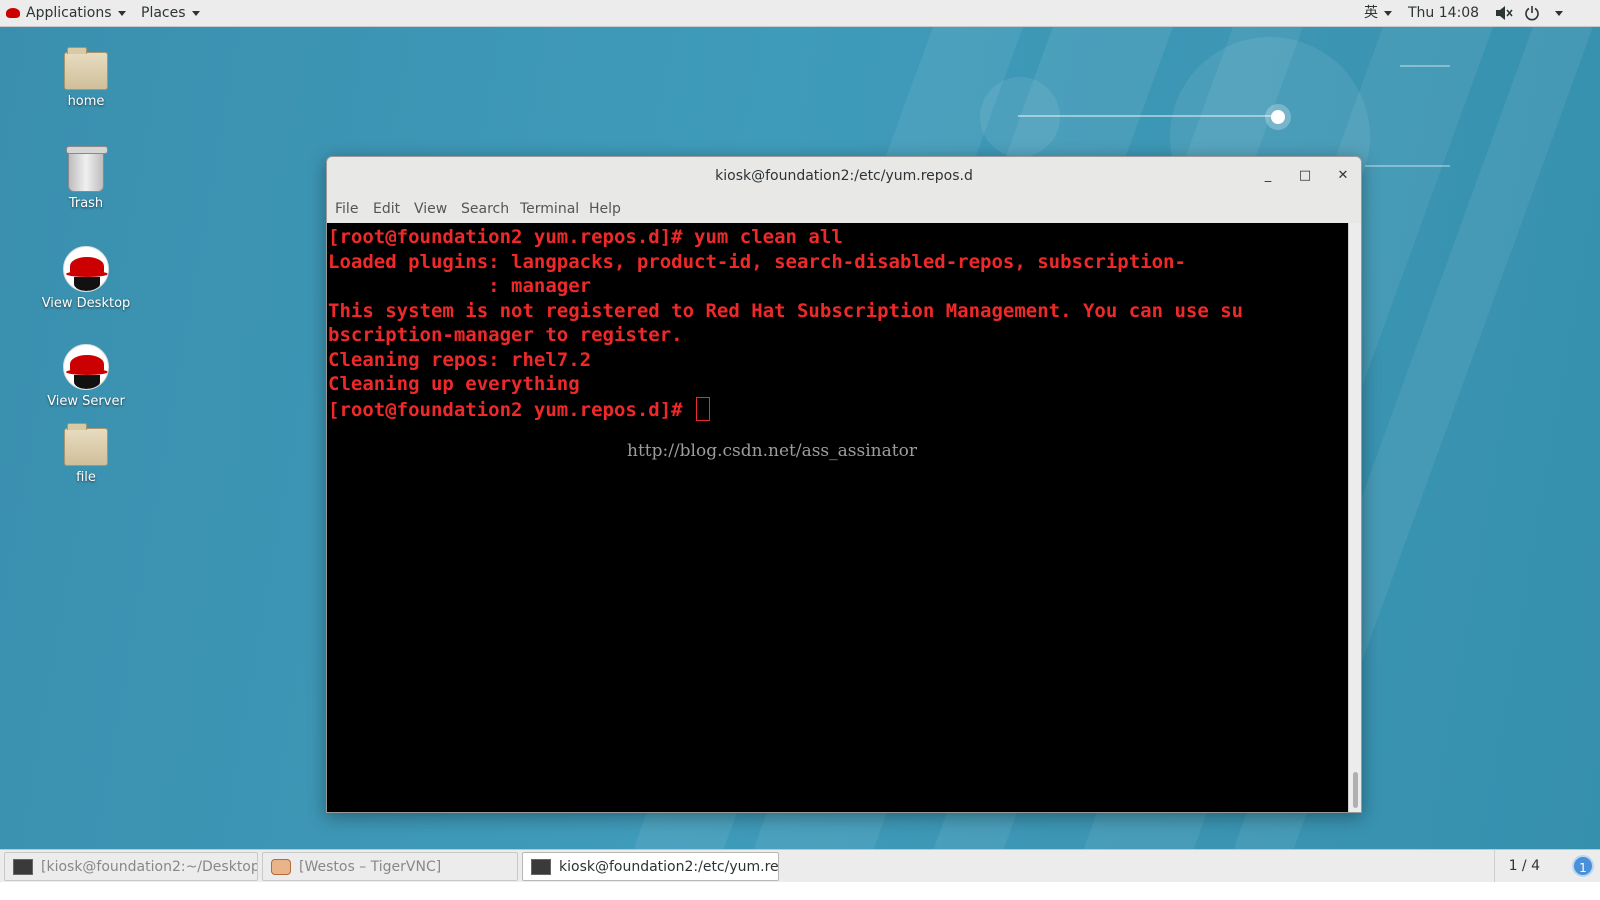 The image size is (1600, 900). What do you see at coordinates (549, 209) in the screenshot?
I see `menu-terminal: Terminal` at bounding box center [549, 209].